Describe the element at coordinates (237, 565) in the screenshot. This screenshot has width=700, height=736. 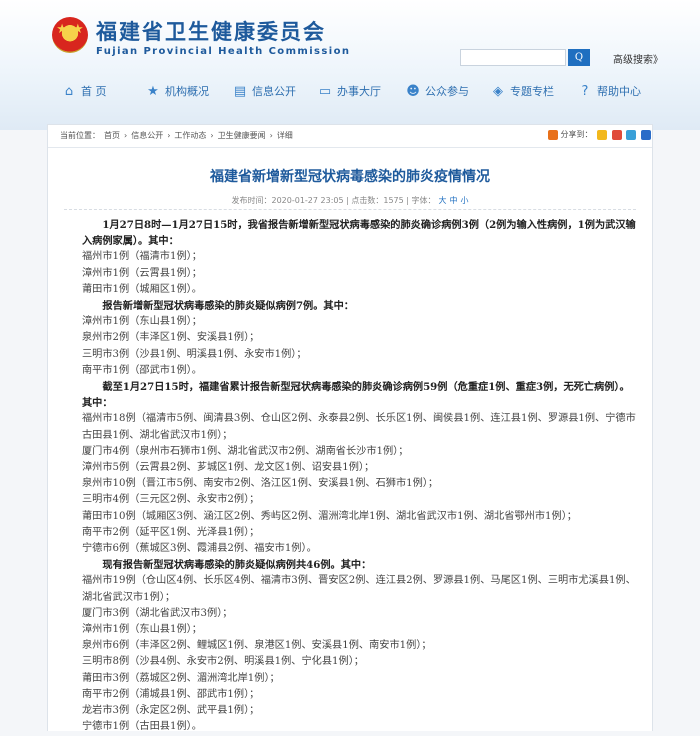
I see `summary-paragraph: 现有报告新型冠状病毒感染的肺炎疑似病例共46例。其中：` at that location.